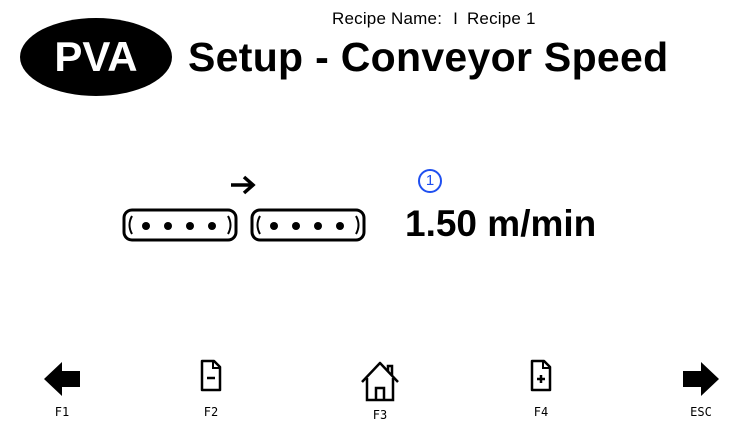 Image resolution: width=736 pixels, height=424 pixels. What do you see at coordinates (380, 415) in the screenshot?
I see `f3-label: F3` at bounding box center [380, 415].